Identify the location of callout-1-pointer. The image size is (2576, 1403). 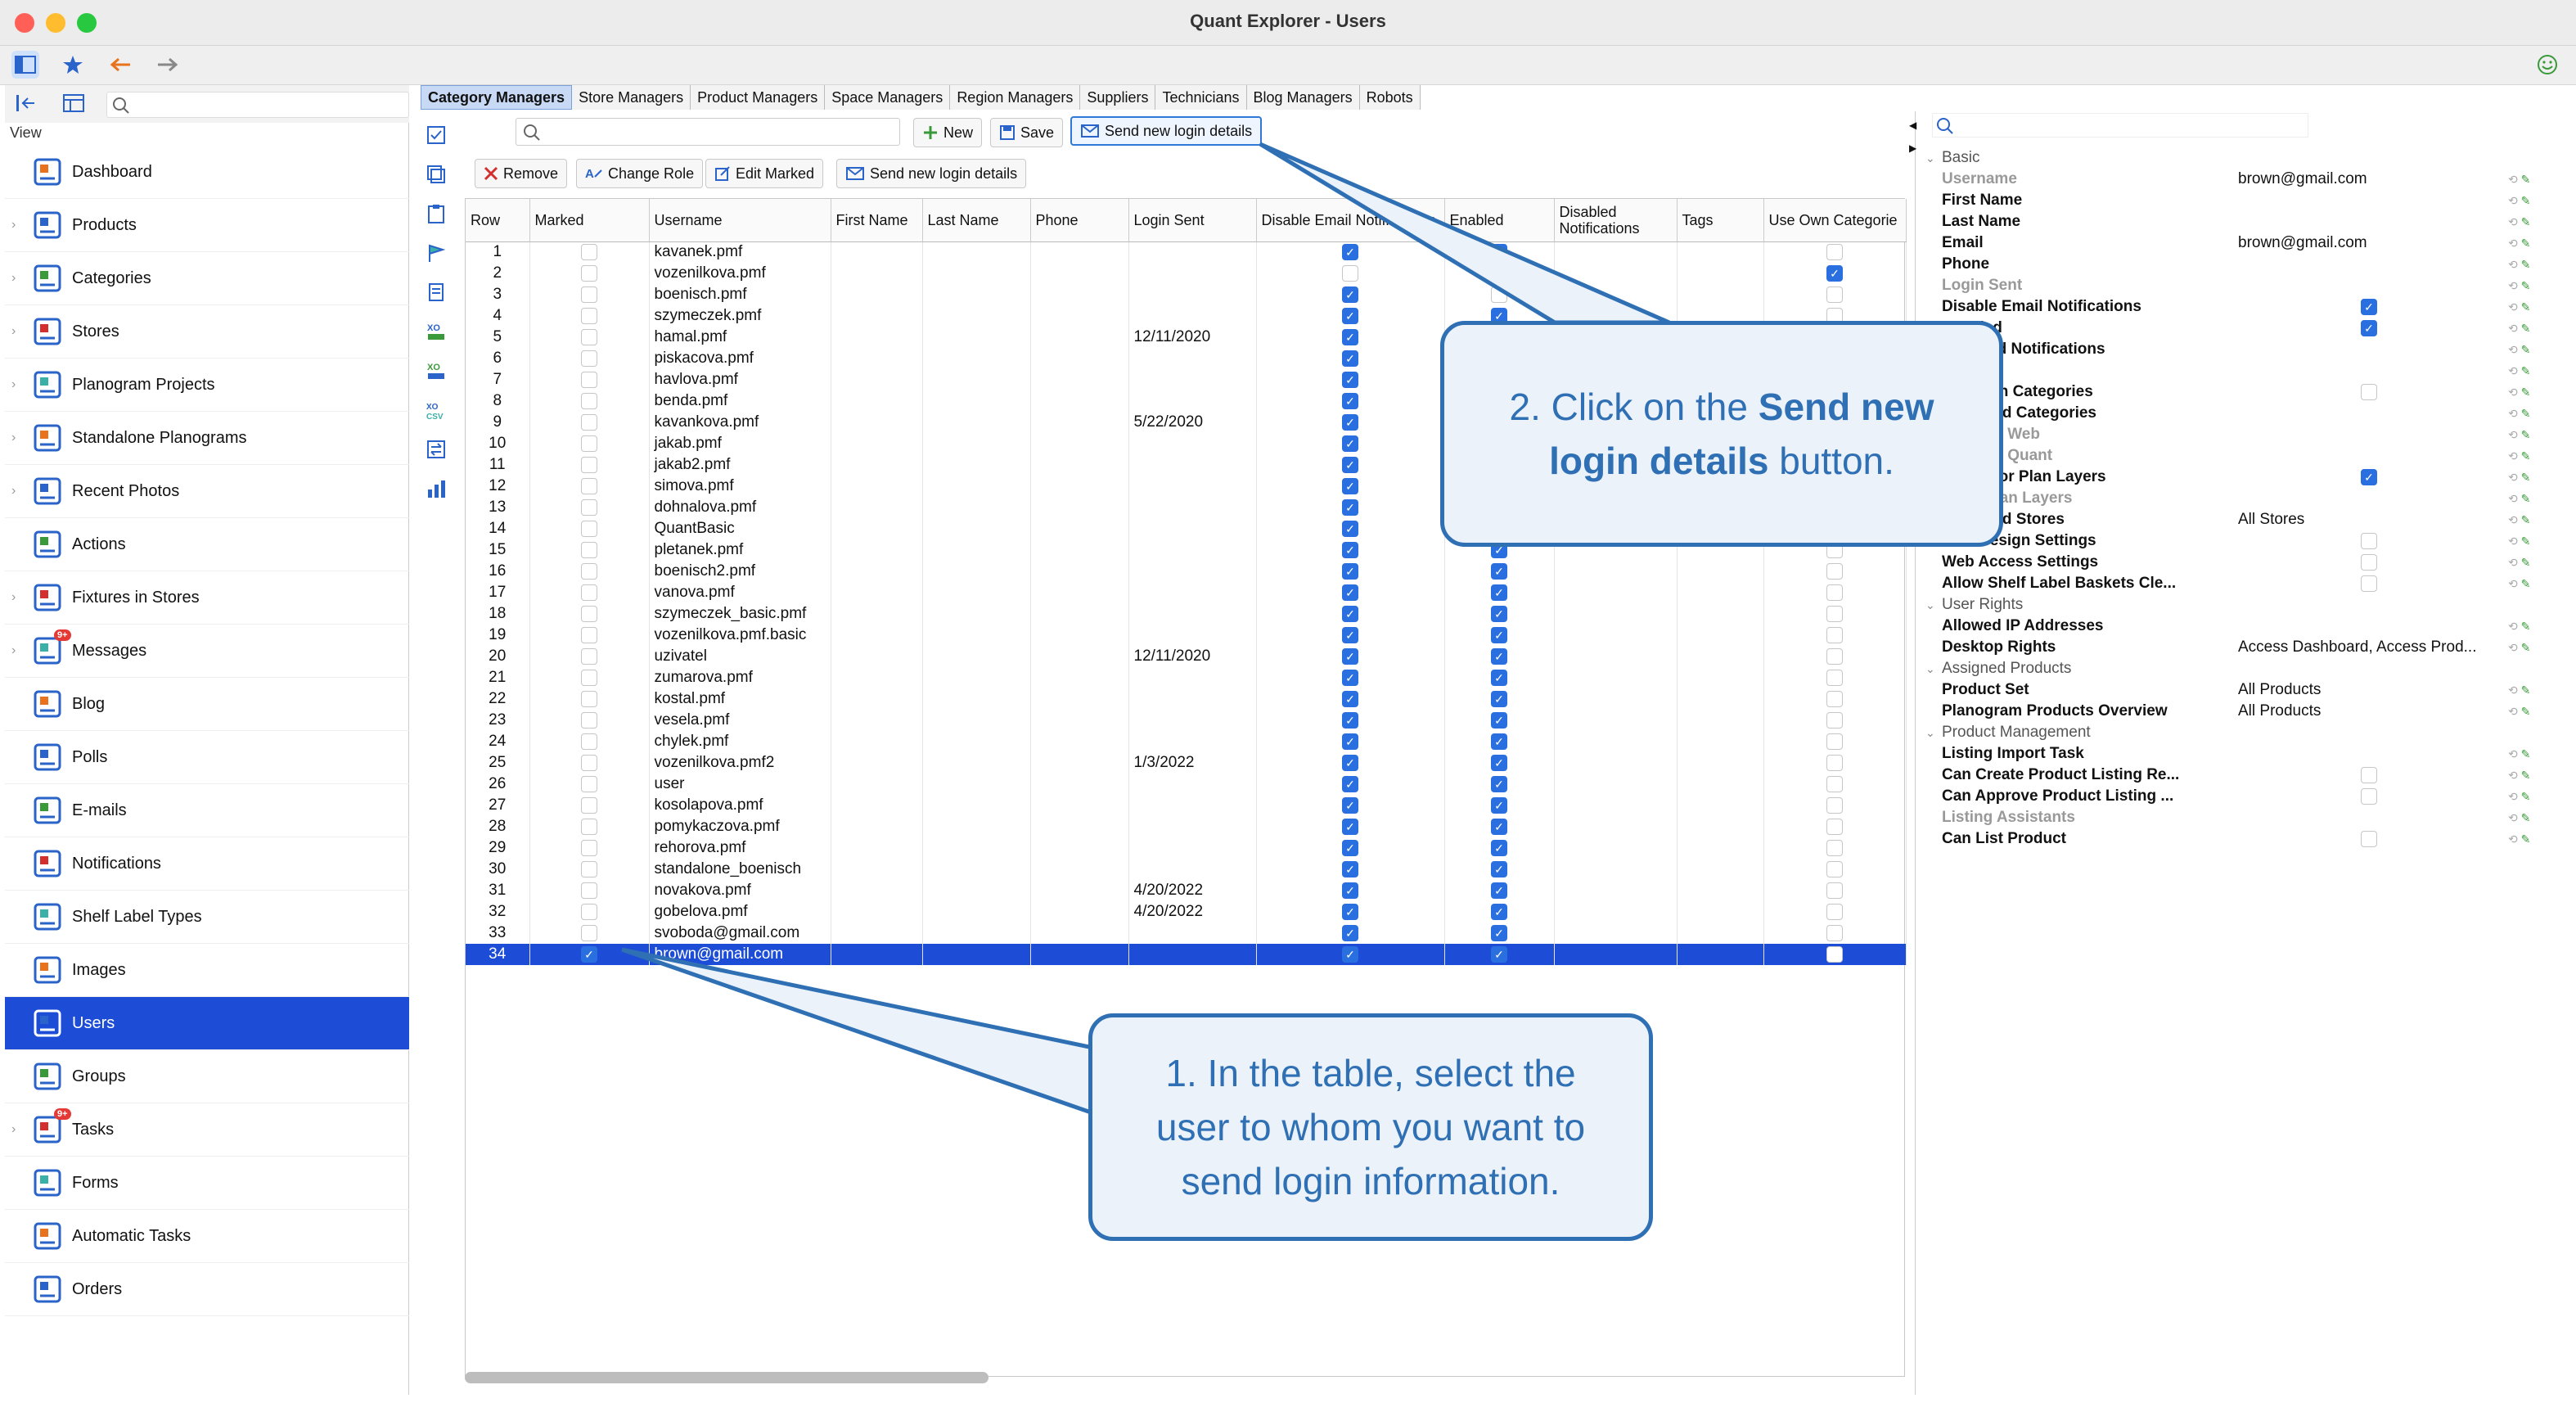
(858, 1032).